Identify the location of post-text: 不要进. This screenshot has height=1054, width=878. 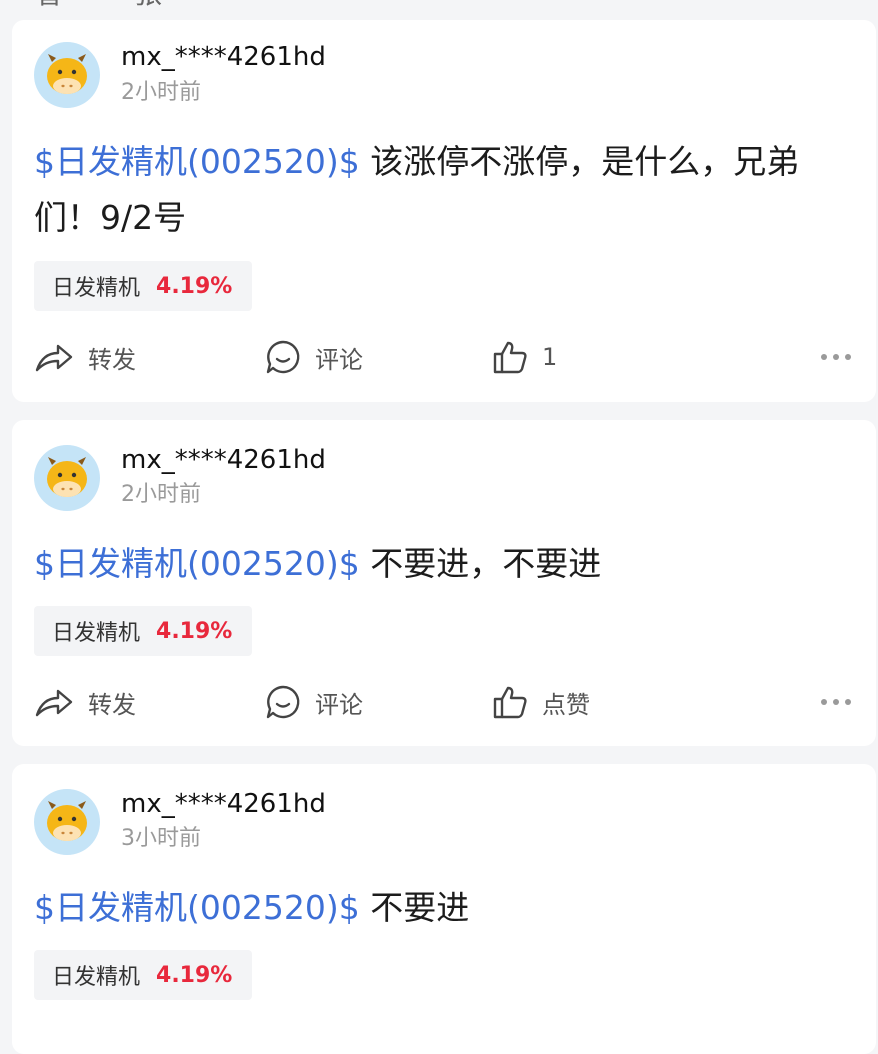
(414, 907).